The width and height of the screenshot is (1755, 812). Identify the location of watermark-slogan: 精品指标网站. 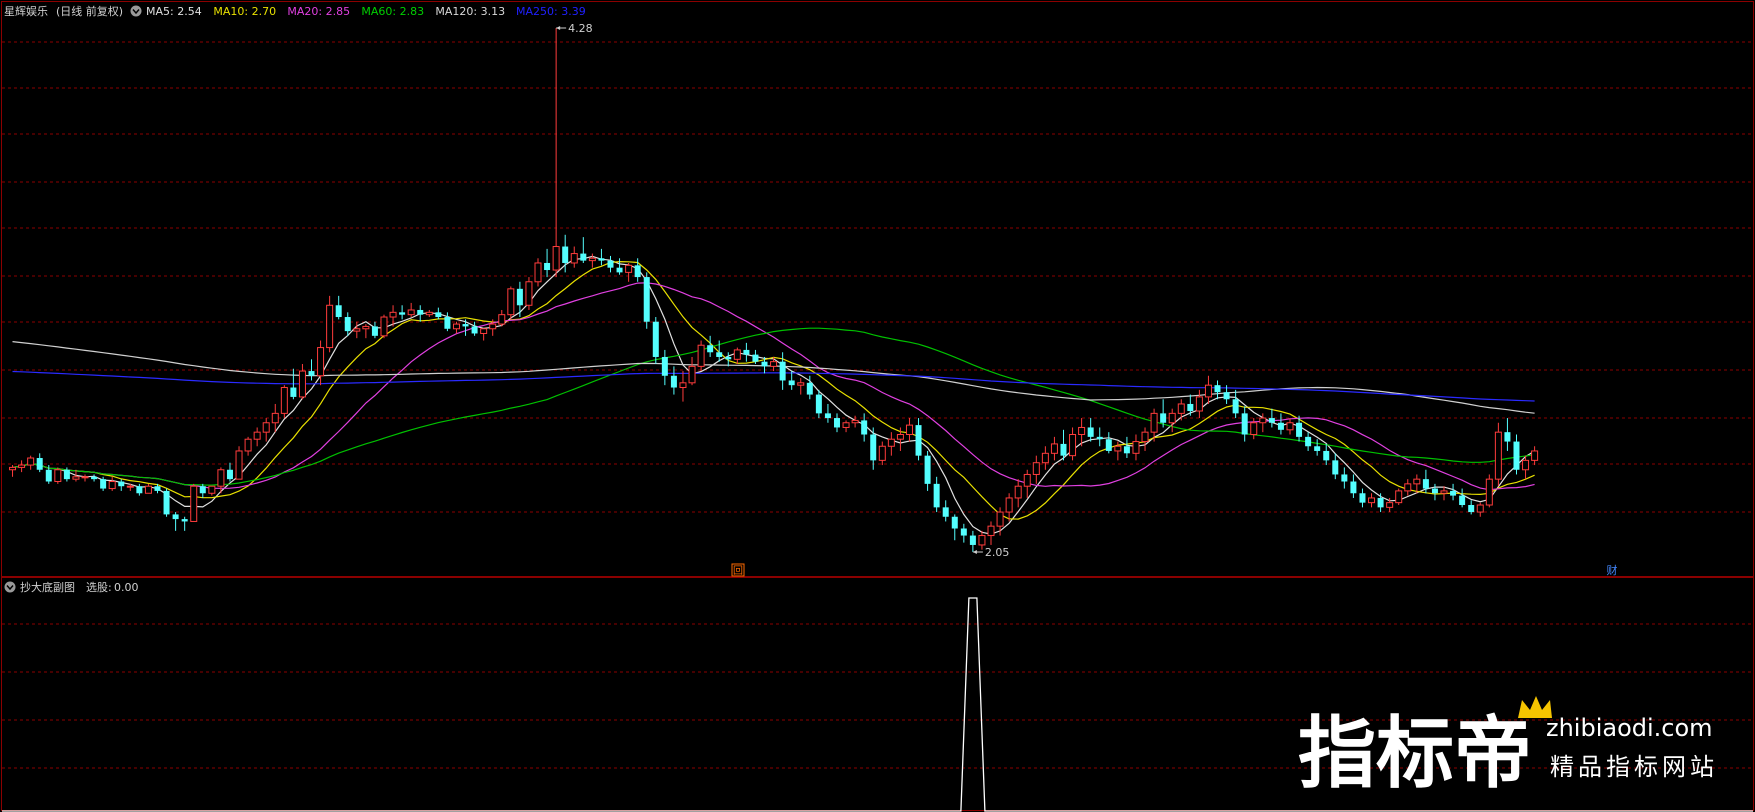
(1634, 767).